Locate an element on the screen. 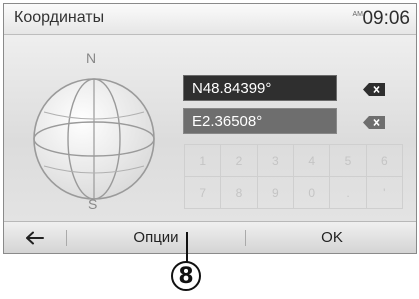 This screenshot has height=299, width=419. south-label: S is located at coordinates (92, 203).